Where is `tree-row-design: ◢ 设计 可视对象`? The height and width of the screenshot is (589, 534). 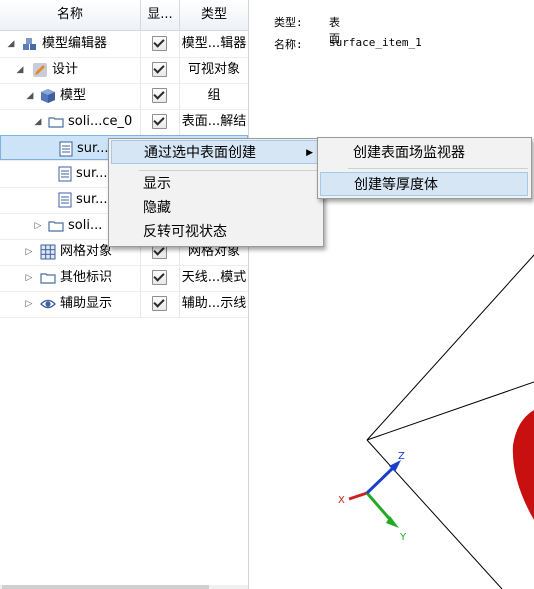 tree-row-design: ◢ 设计 可视对象 is located at coordinates (124, 70).